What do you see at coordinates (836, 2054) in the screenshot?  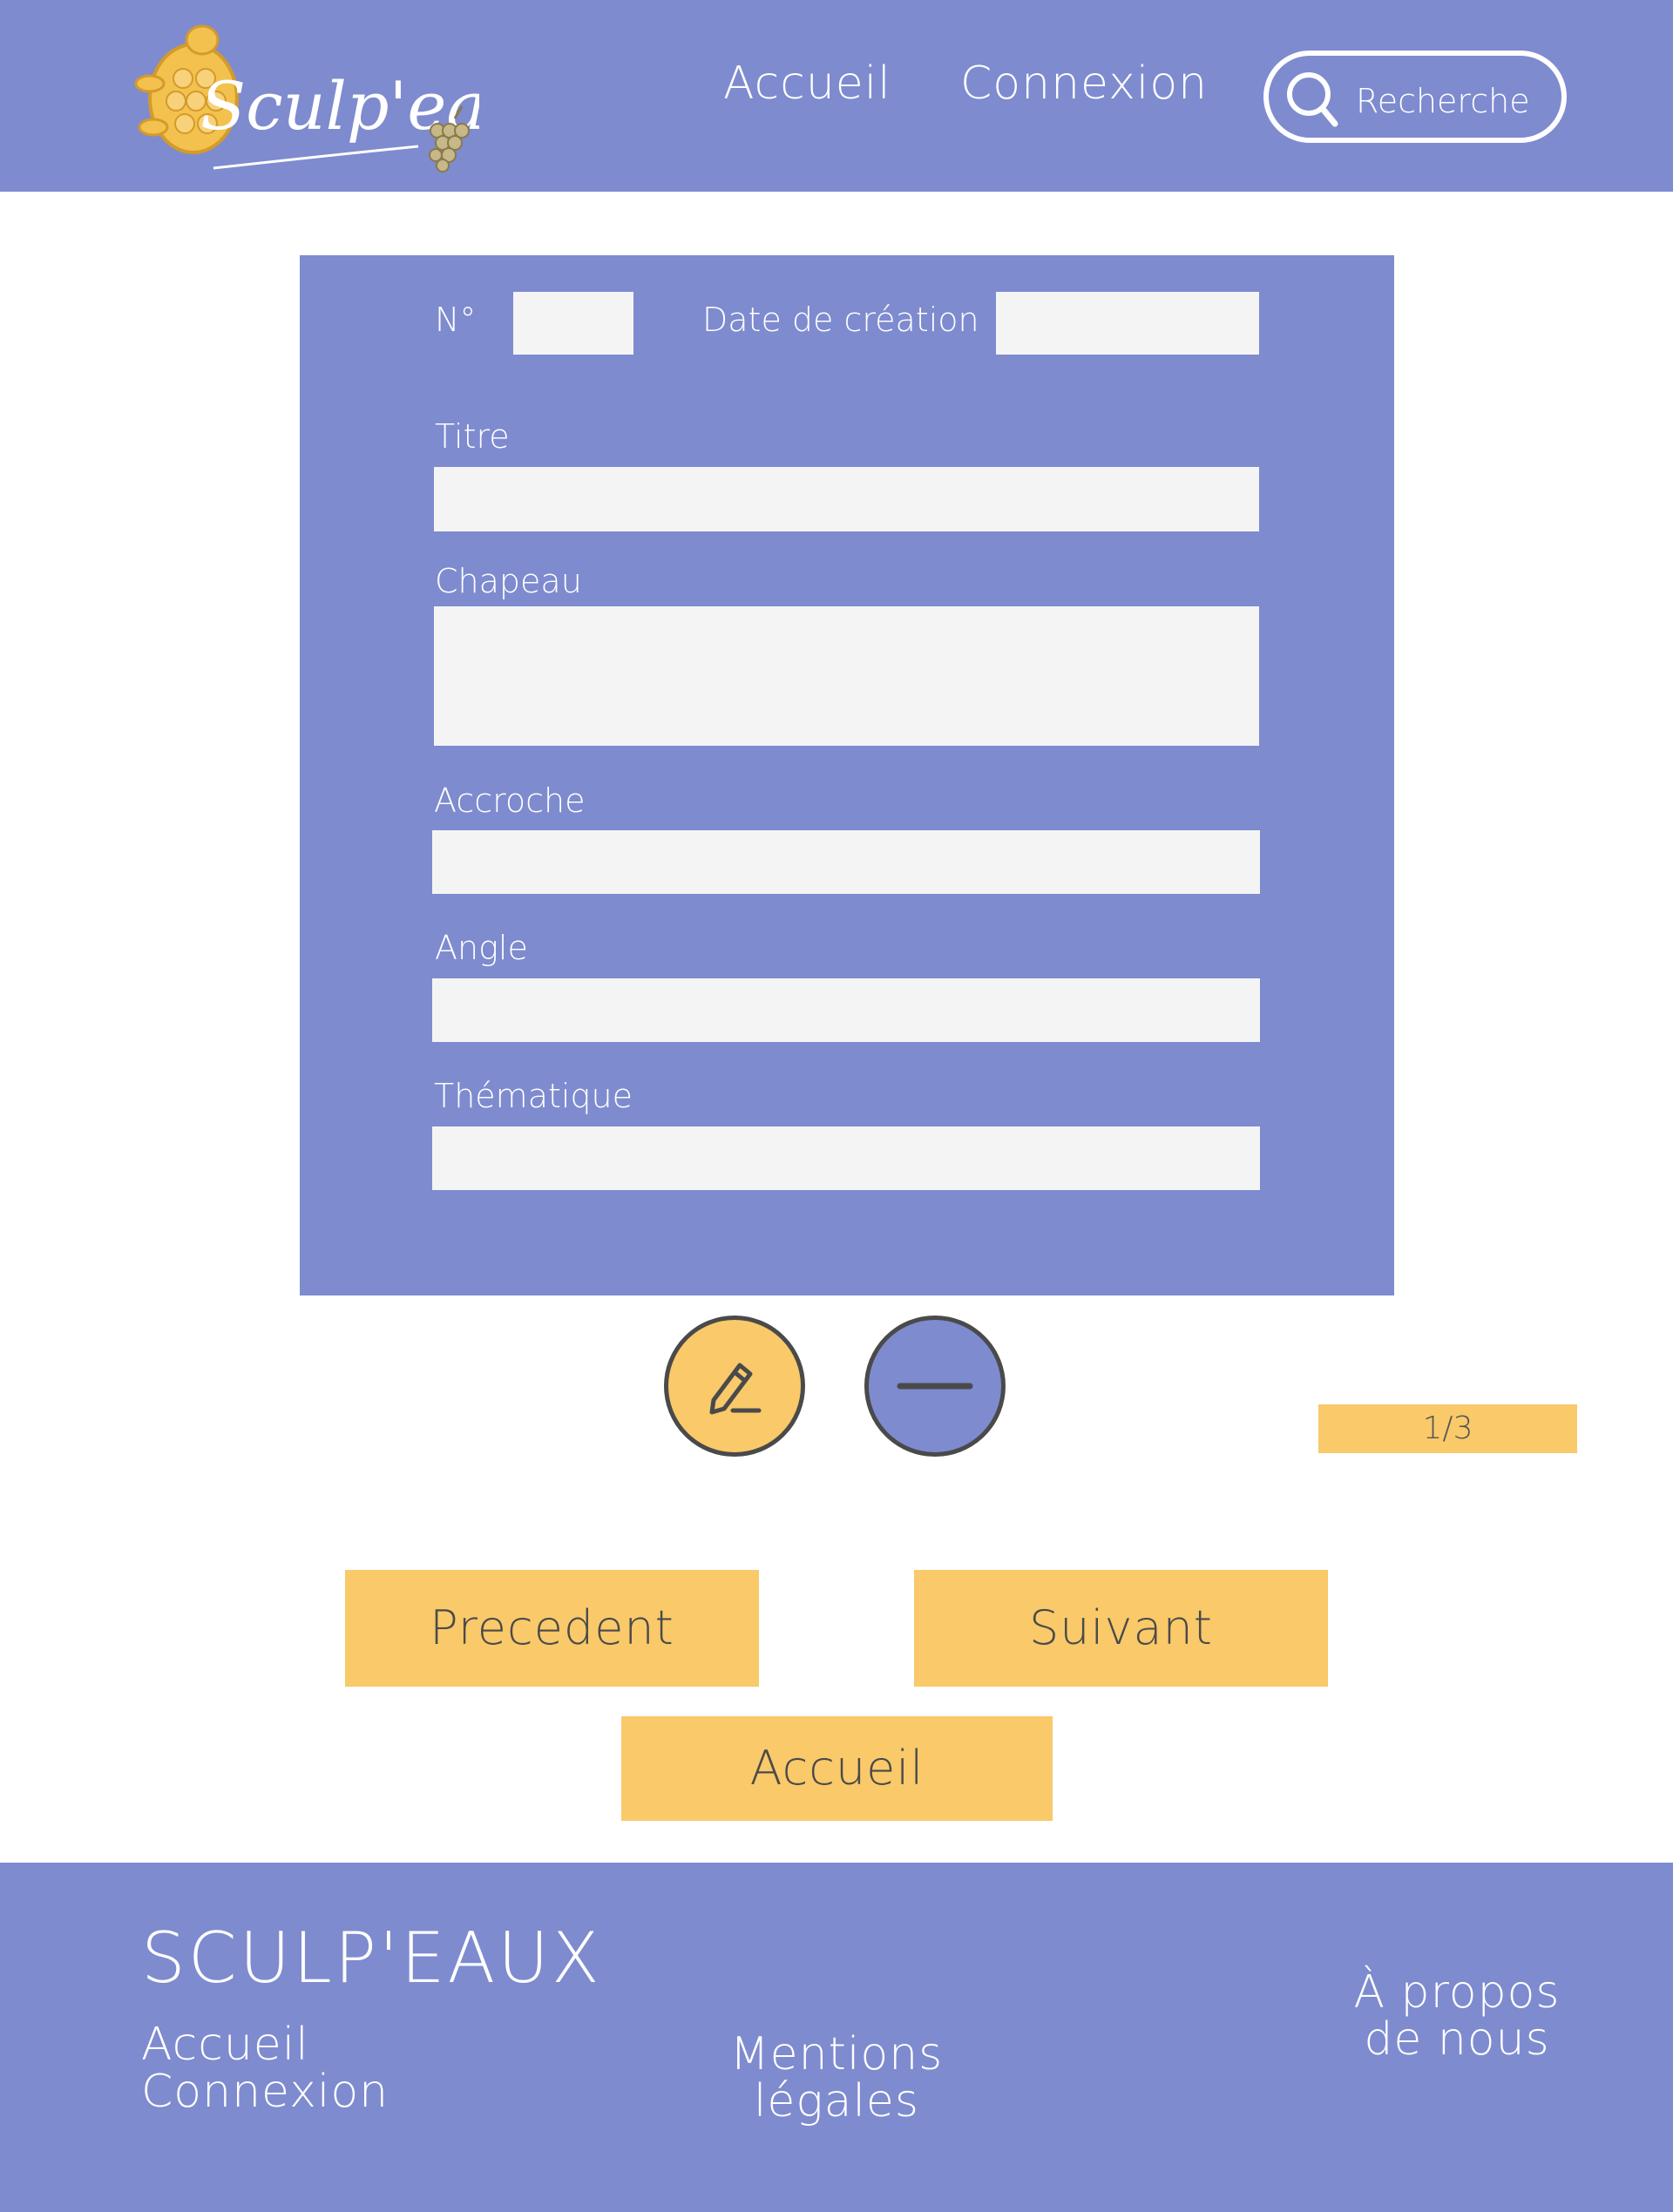 I see `footer-mentions-line1: Mentions` at bounding box center [836, 2054].